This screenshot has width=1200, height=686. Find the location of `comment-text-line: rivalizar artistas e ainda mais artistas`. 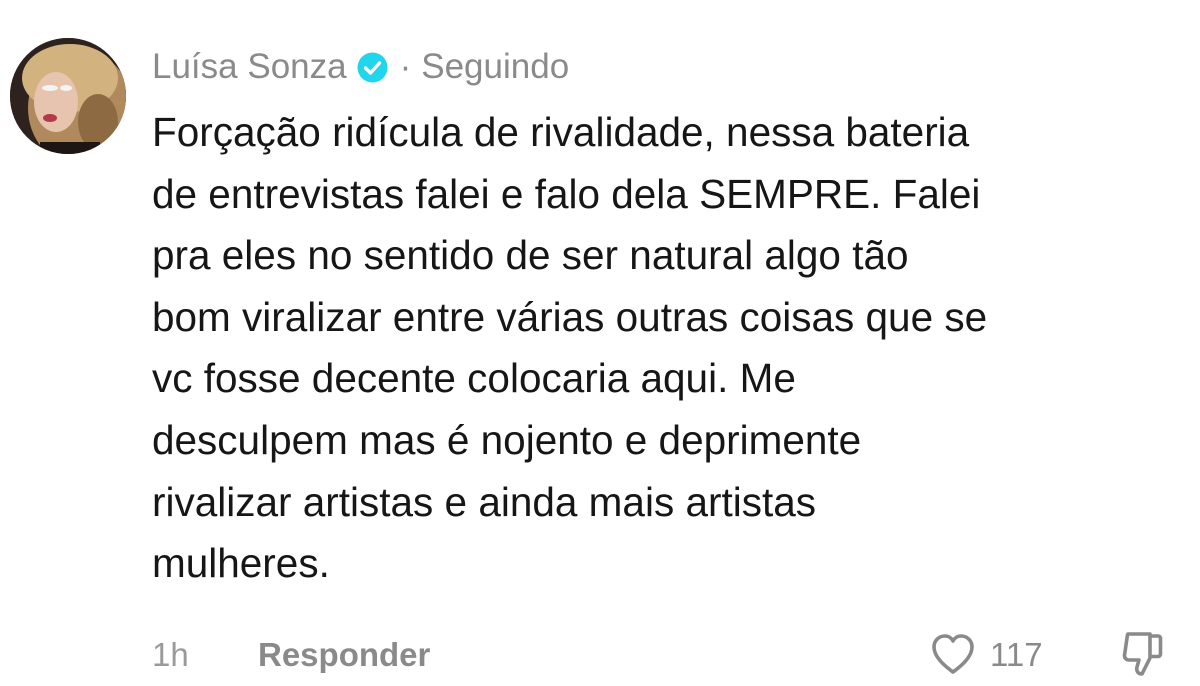

comment-text-line: rivalizar artistas e ainda mais artistas is located at coordinates (484, 501).